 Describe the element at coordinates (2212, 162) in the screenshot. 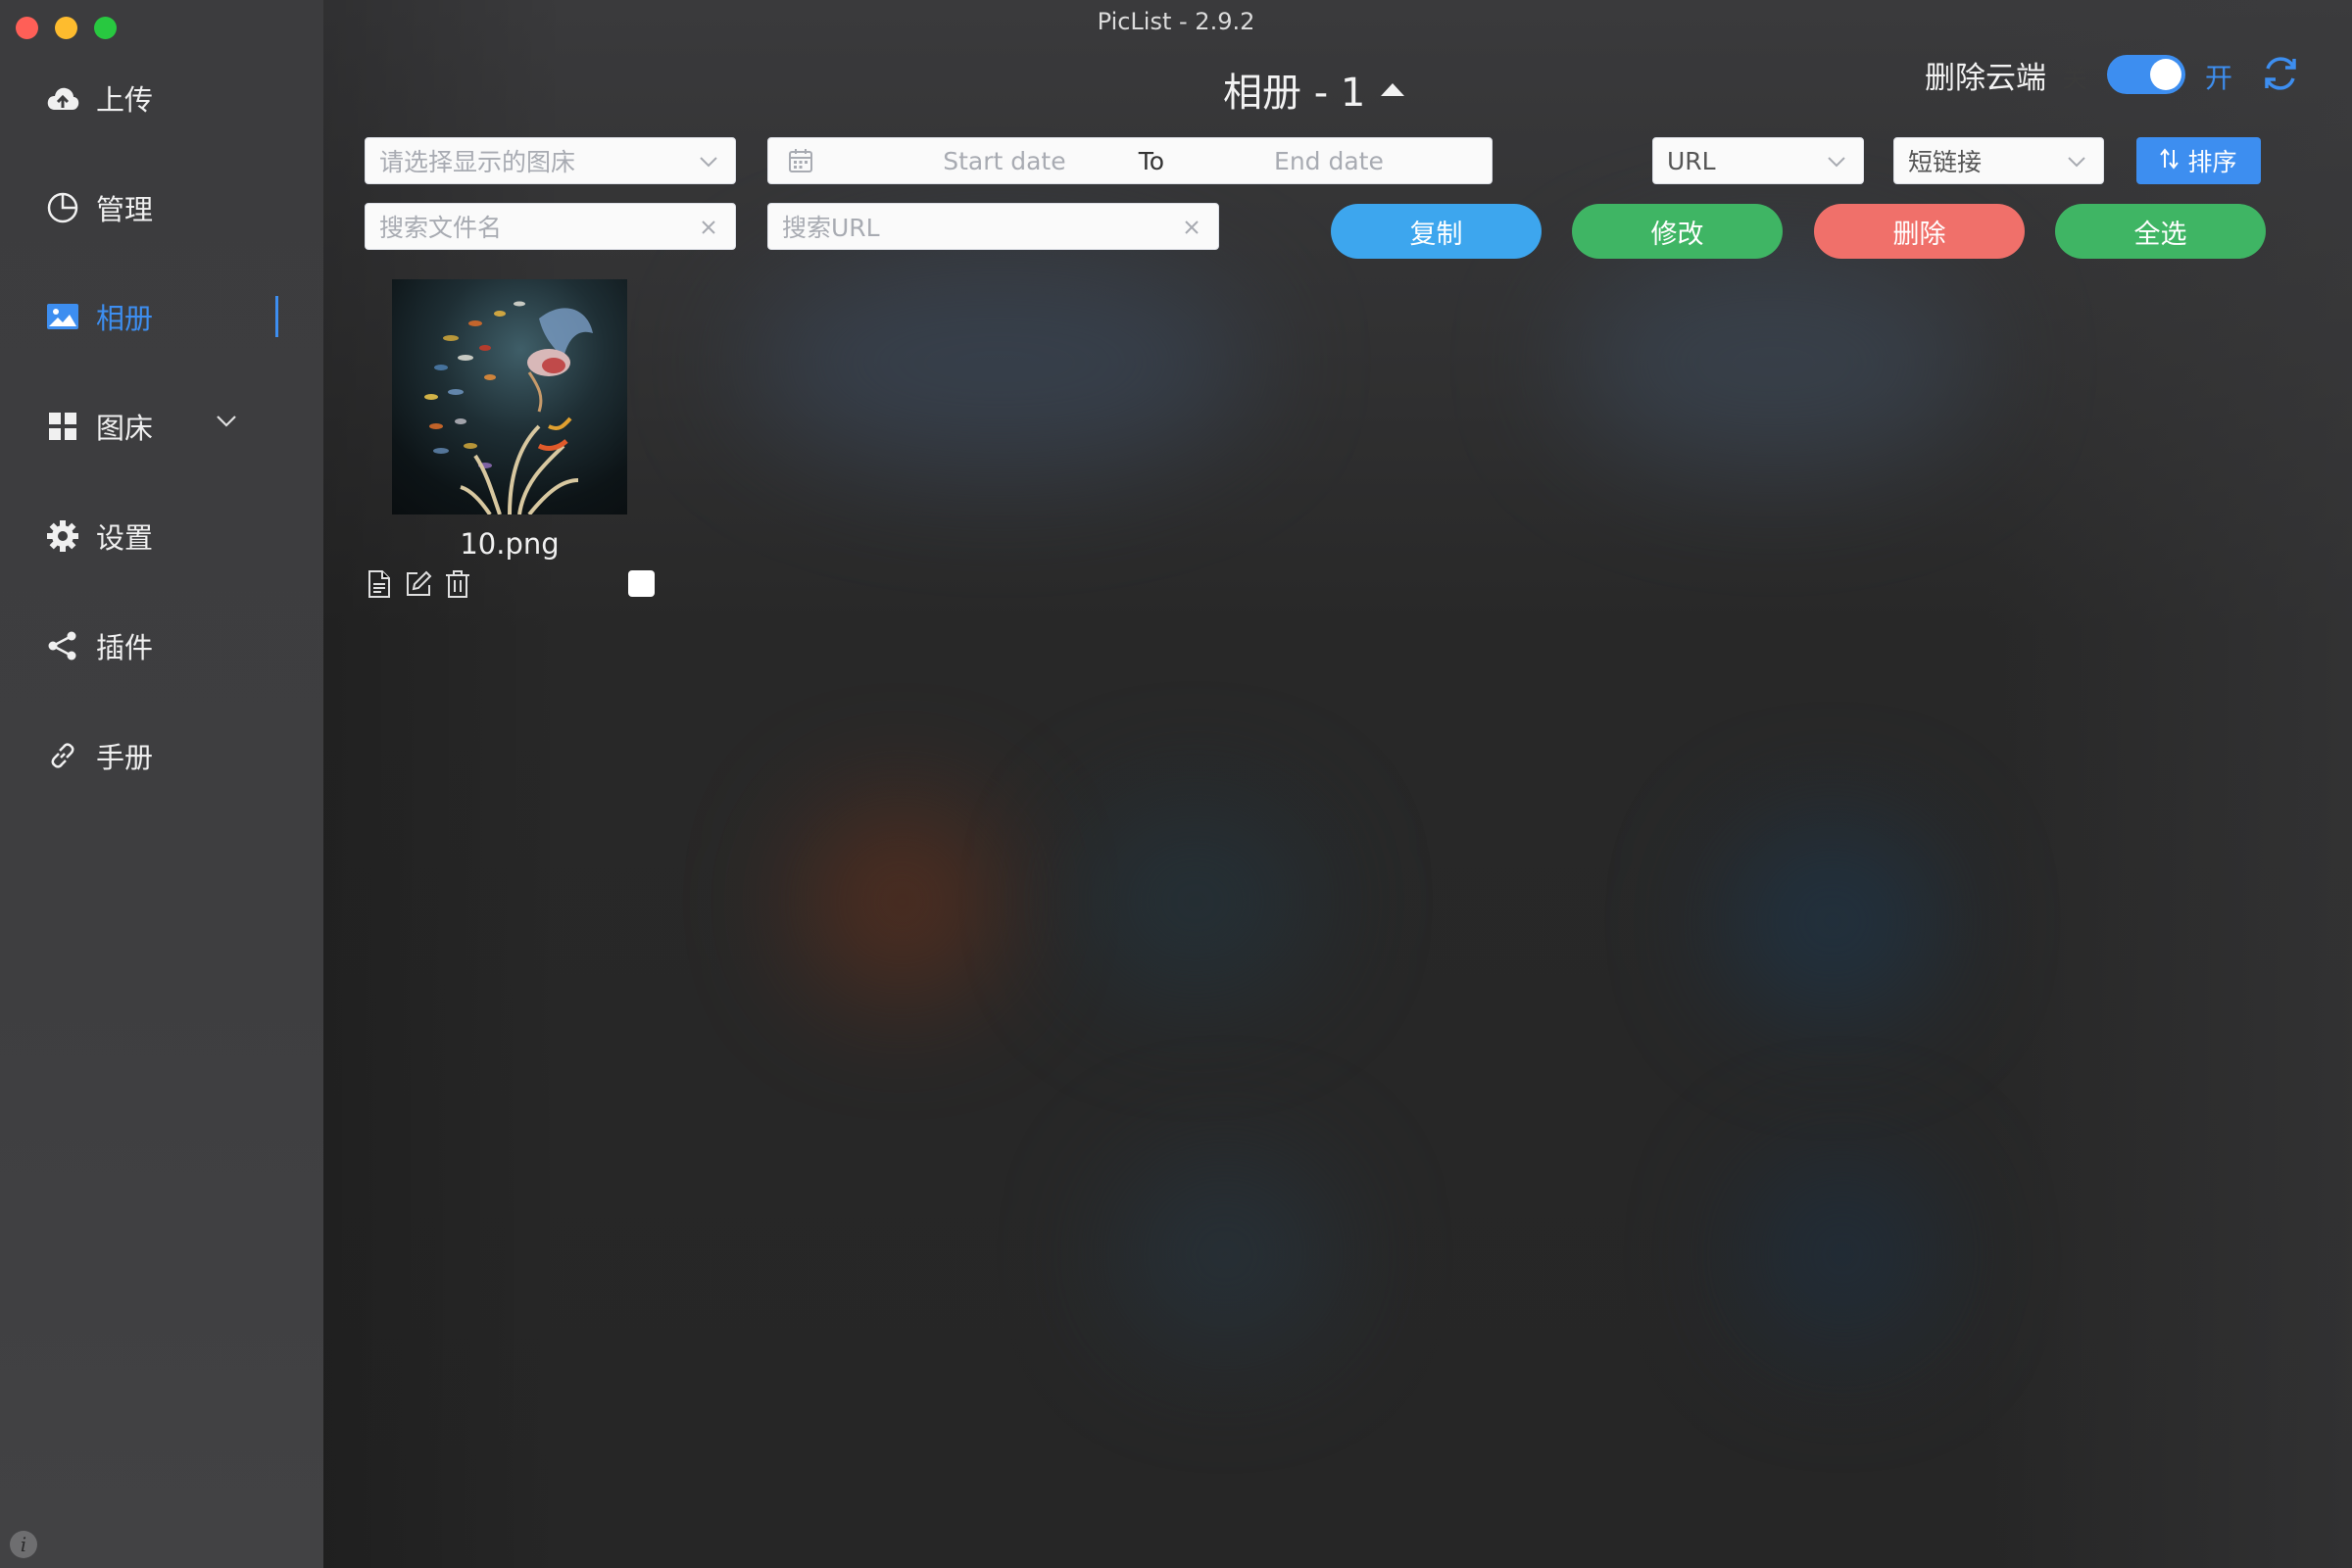

I see `sort-label: 排序` at that location.